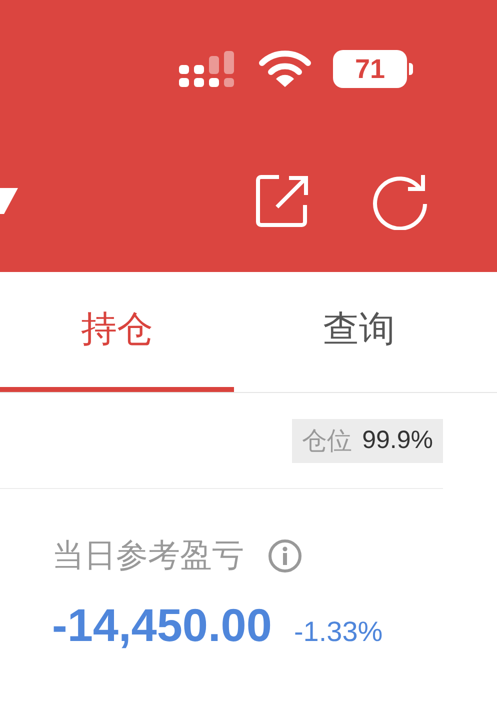 This screenshot has height=718, width=497. I want to click on daily-pnl-value: -14,450.00, so click(162, 625).